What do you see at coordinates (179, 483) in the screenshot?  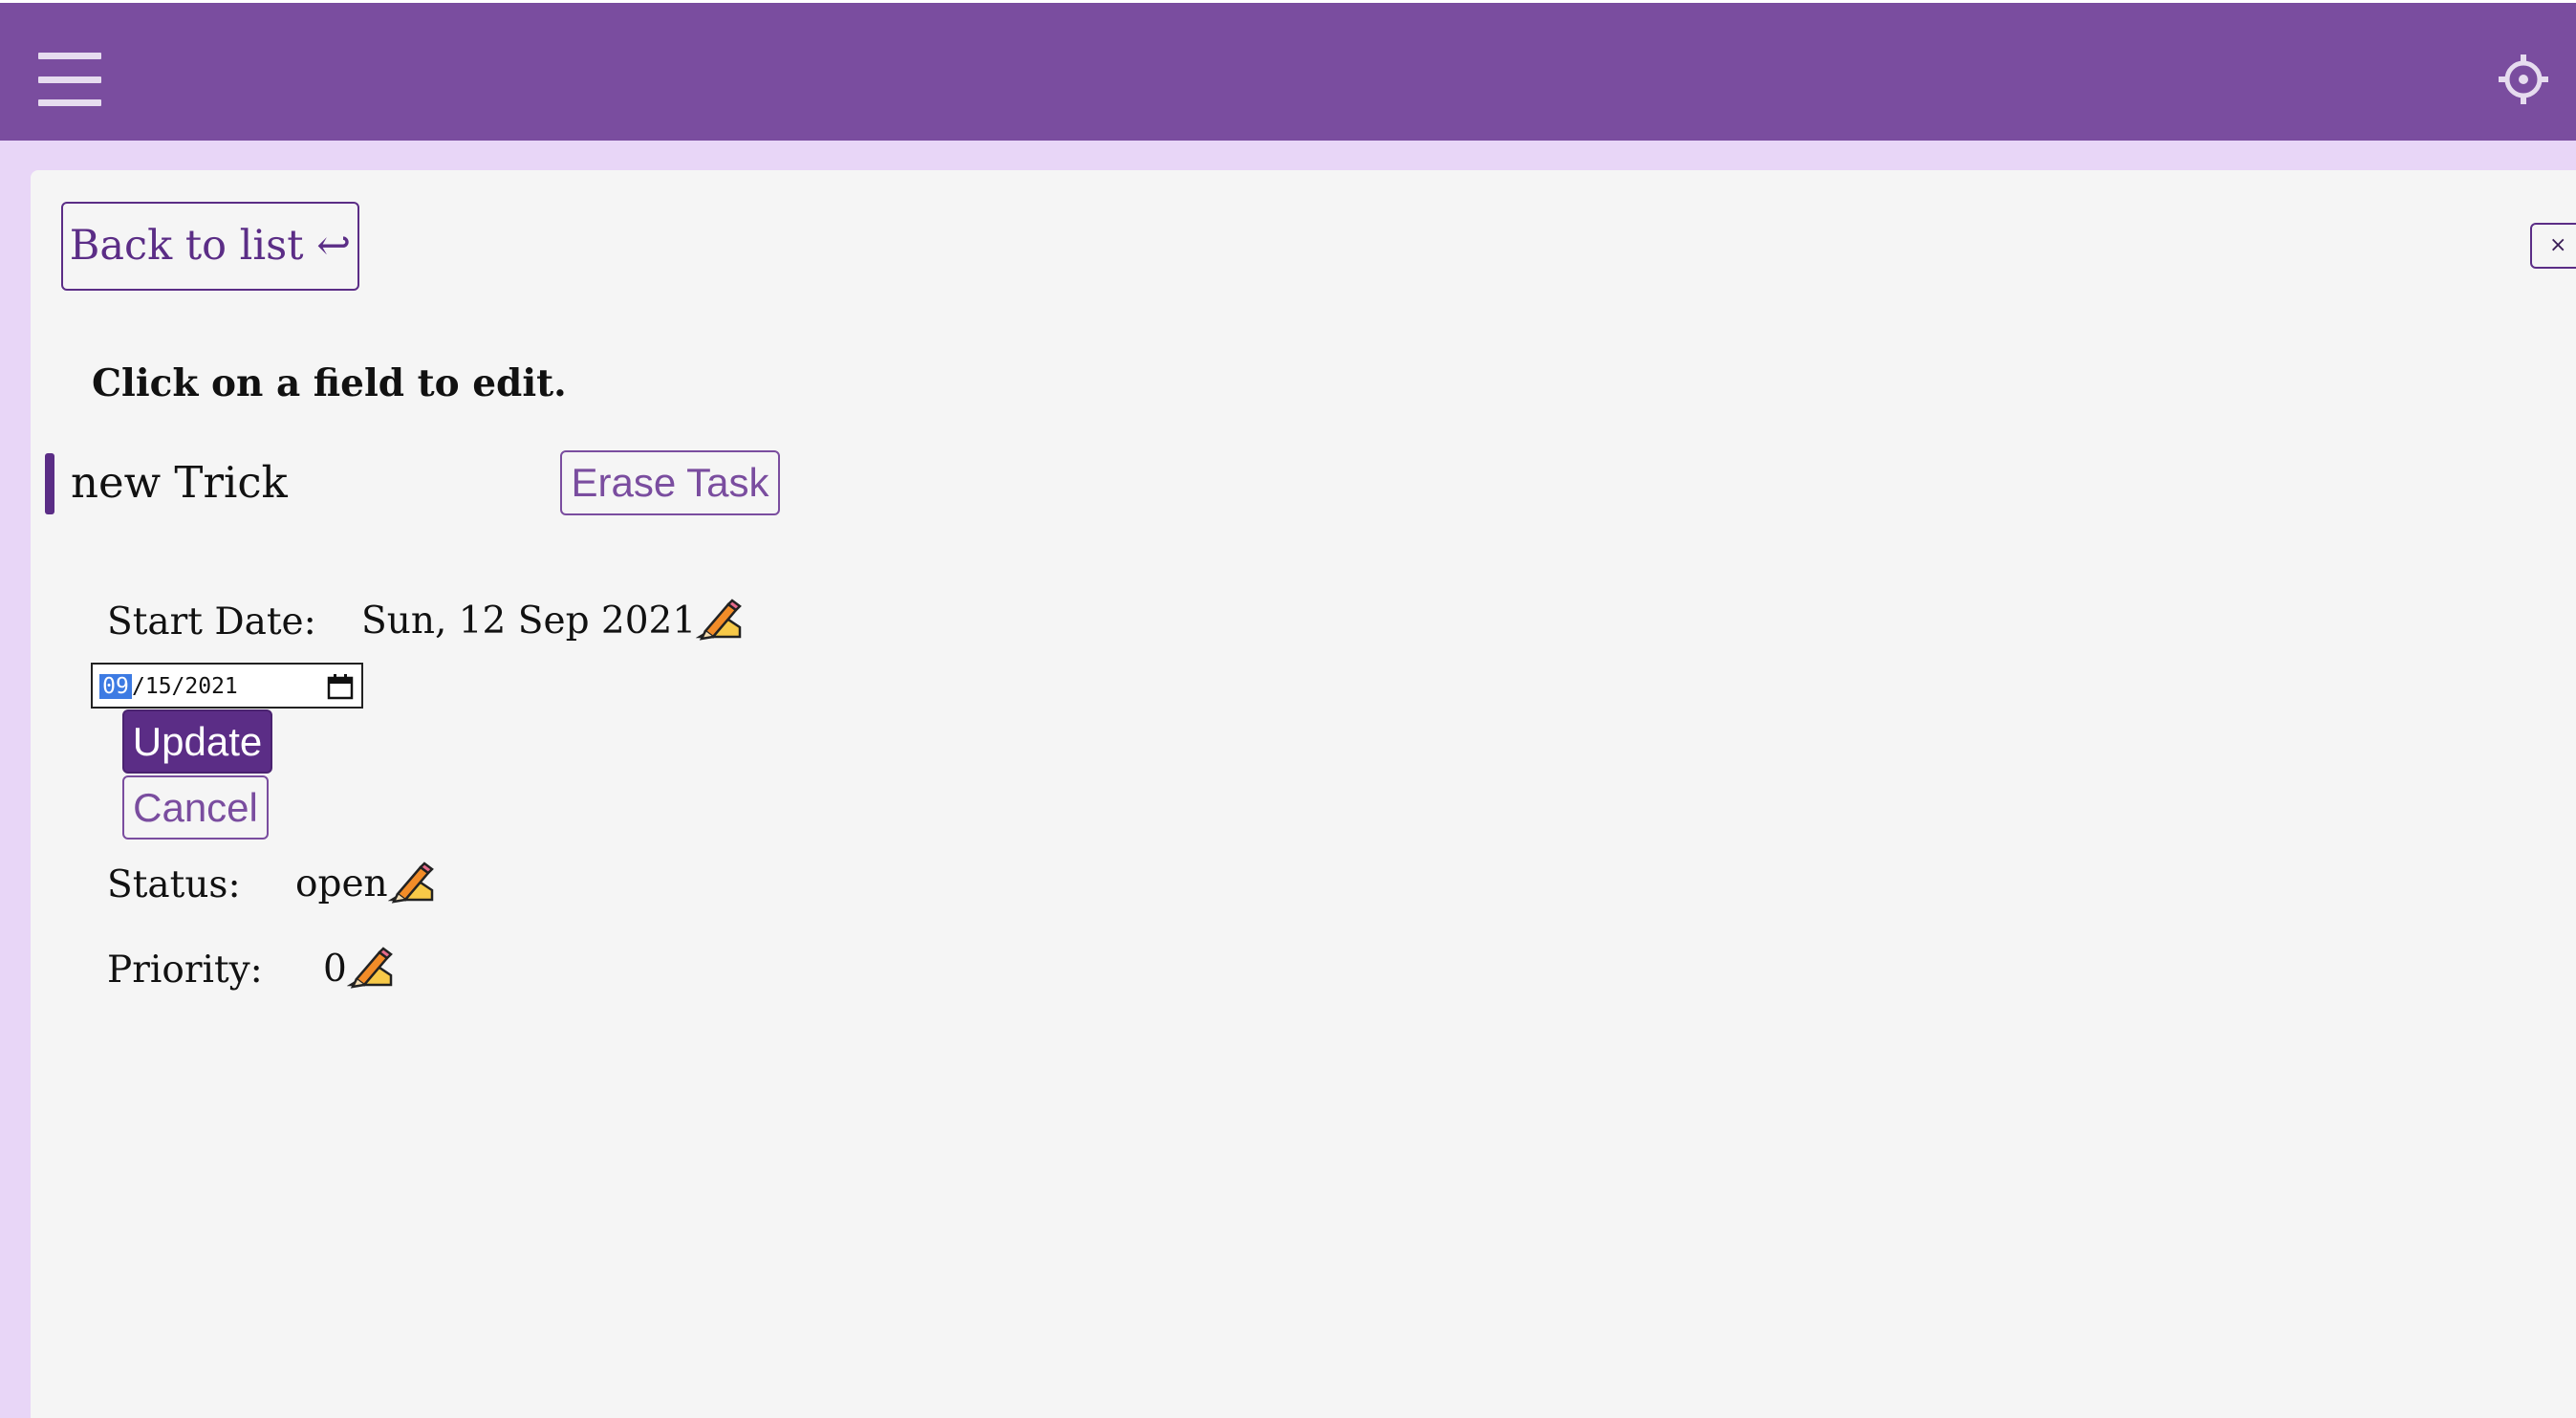 I see `task-title: new Trick` at bounding box center [179, 483].